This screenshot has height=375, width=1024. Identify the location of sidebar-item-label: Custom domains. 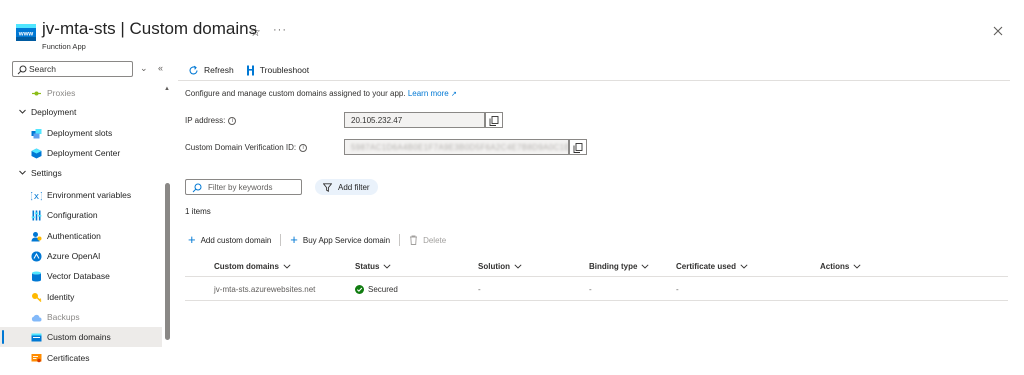
(79, 337).